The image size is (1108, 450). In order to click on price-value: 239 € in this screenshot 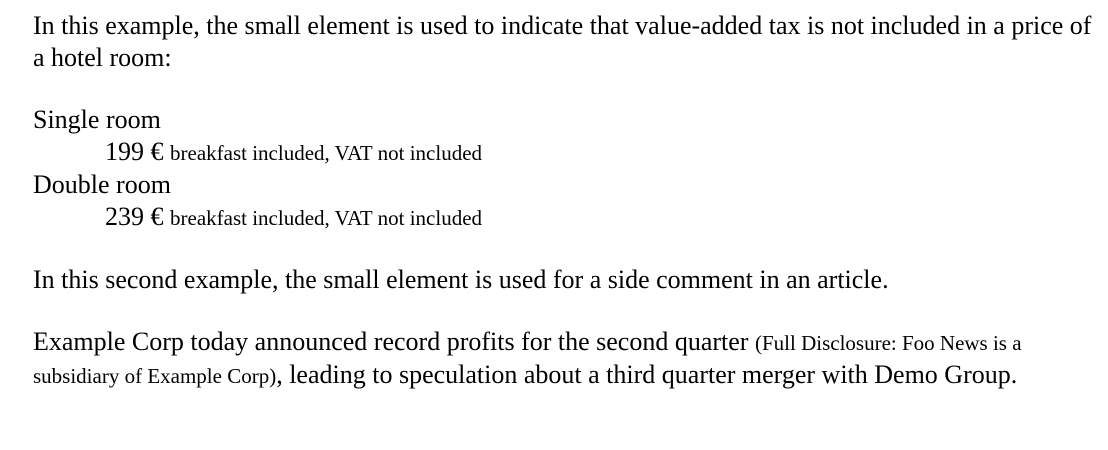, I will do `click(134, 216)`.